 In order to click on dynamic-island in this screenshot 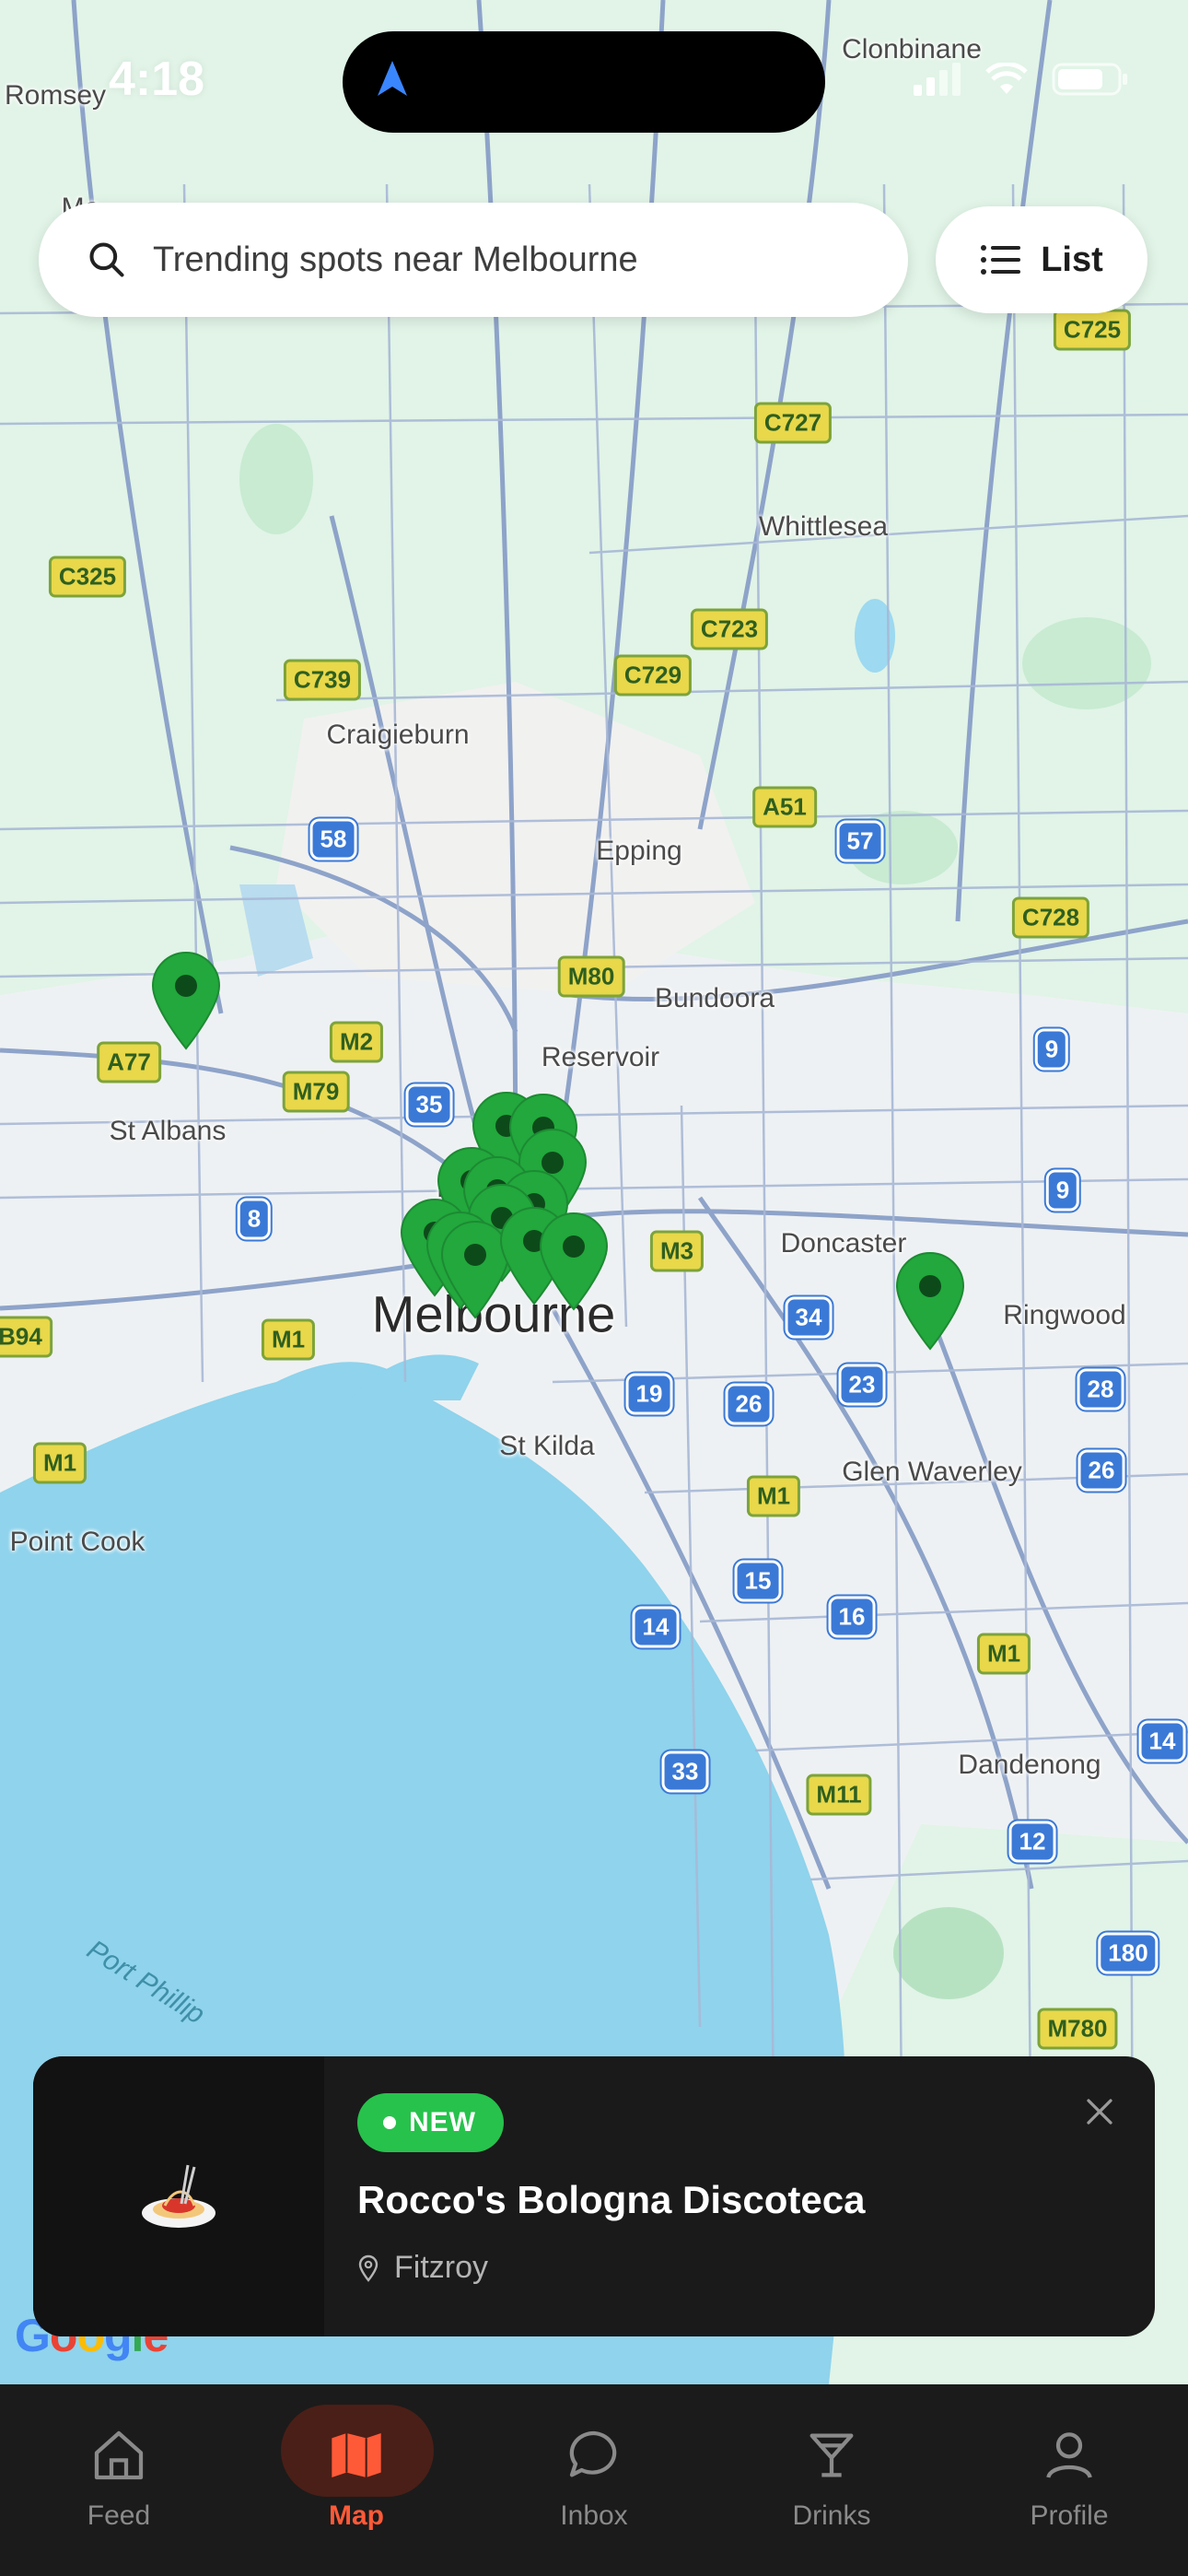, I will do `click(584, 82)`.